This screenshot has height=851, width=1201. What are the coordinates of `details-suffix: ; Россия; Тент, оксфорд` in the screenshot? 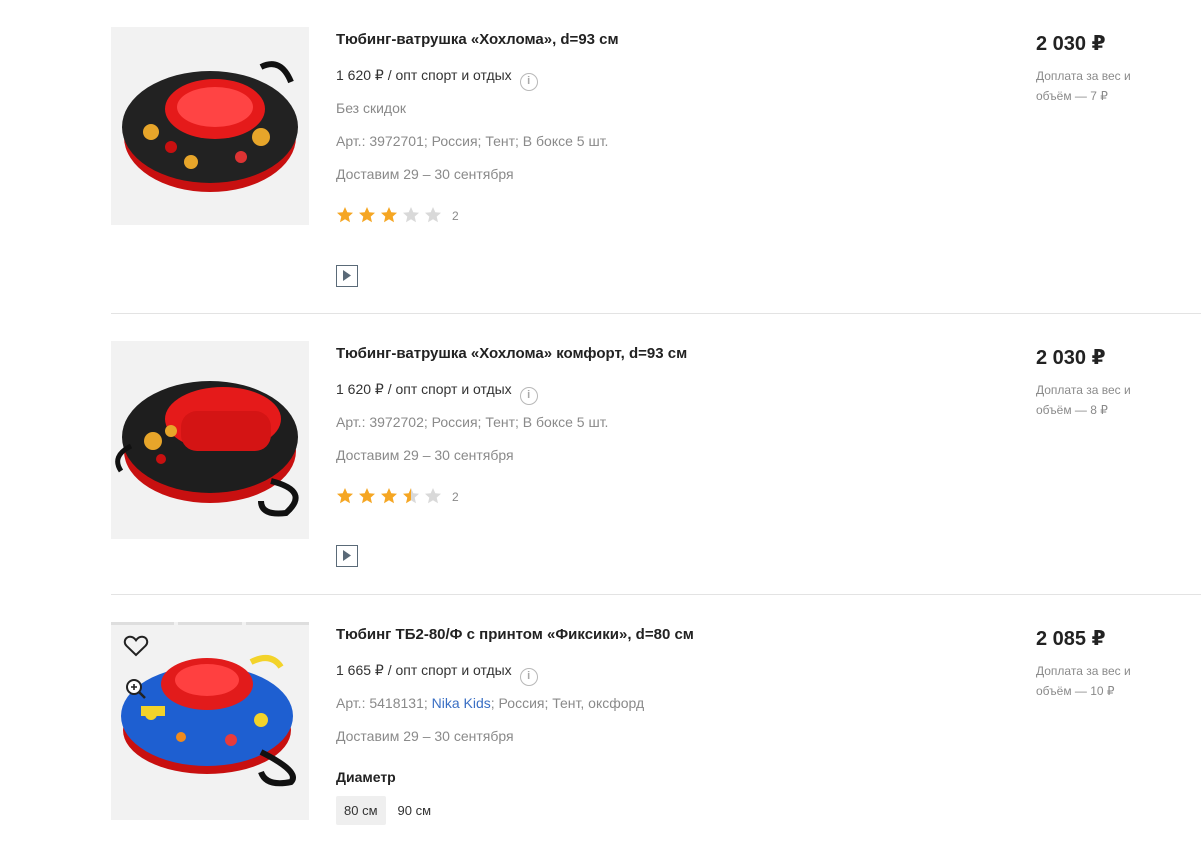 It's located at (567, 703).